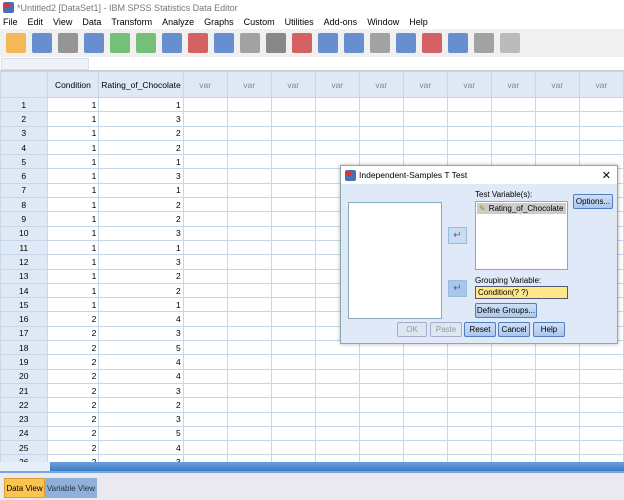 This screenshot has width=624, height=500. I want to click on row-header: 23, so click(24, 419).